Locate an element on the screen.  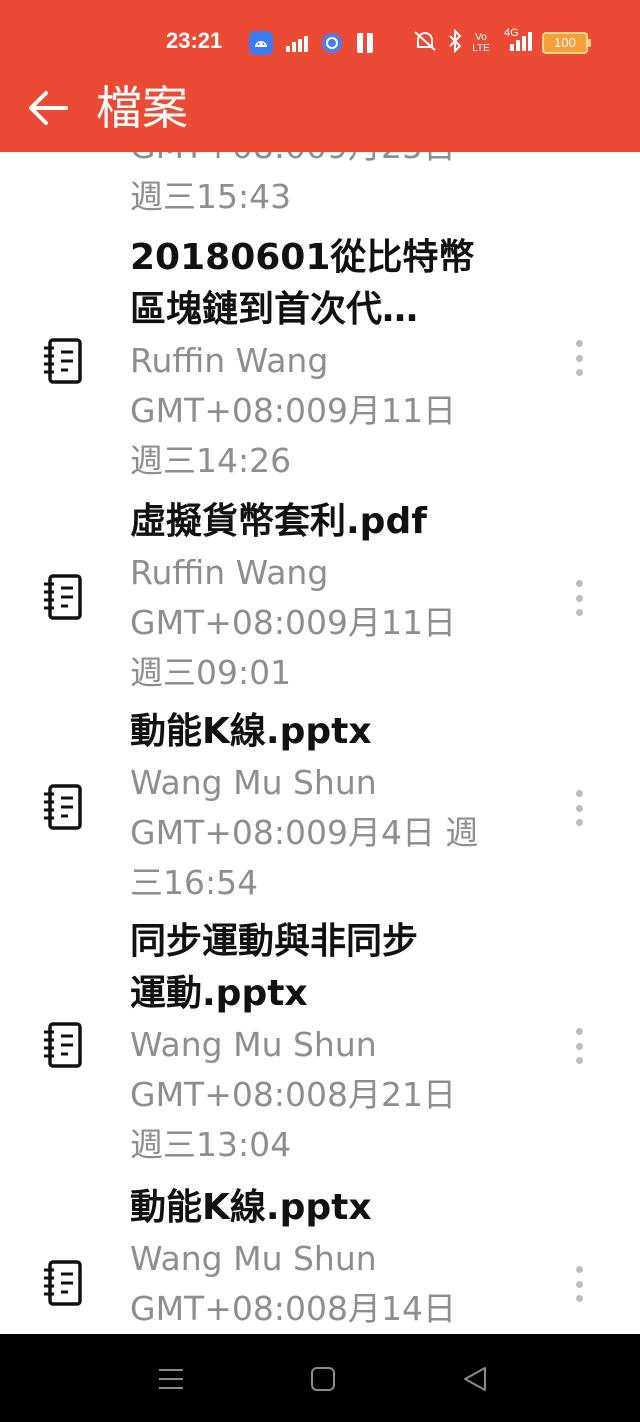
file-date: GMT+08:009月25日 is located at coordinates (320, 162).